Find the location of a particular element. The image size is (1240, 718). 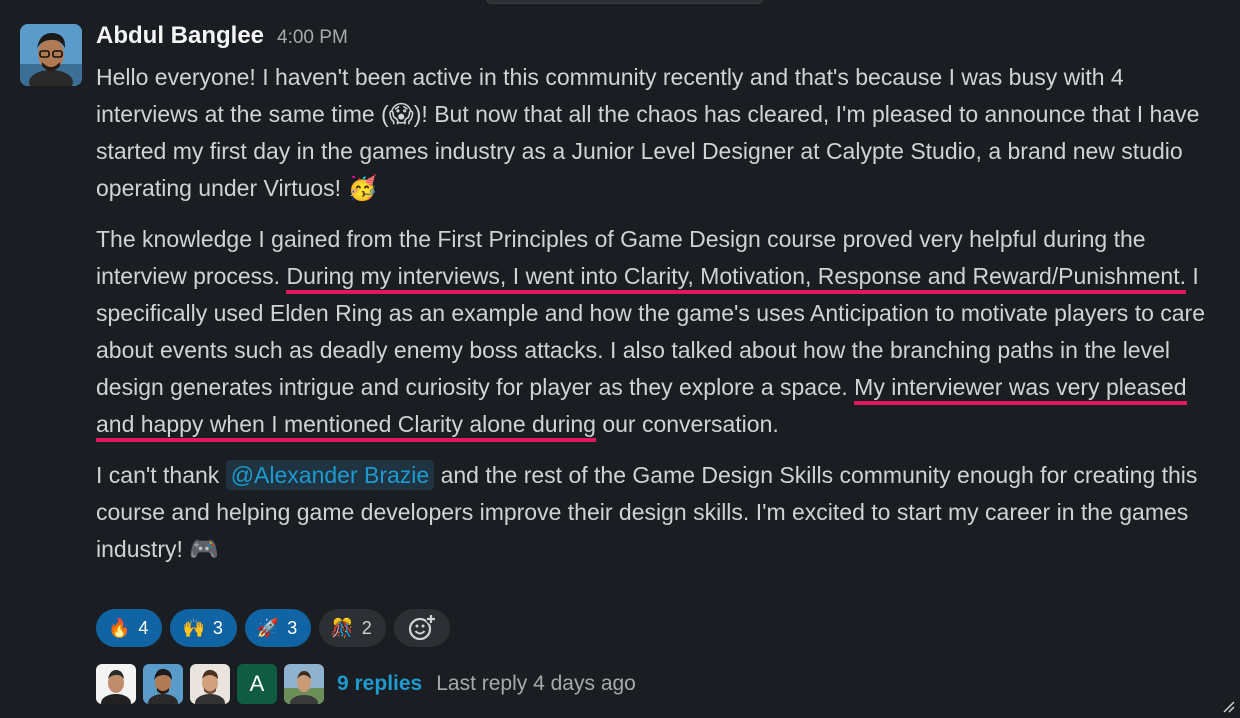

reaction-rocket: 🚀 3 is located at coordinates (278, 628).